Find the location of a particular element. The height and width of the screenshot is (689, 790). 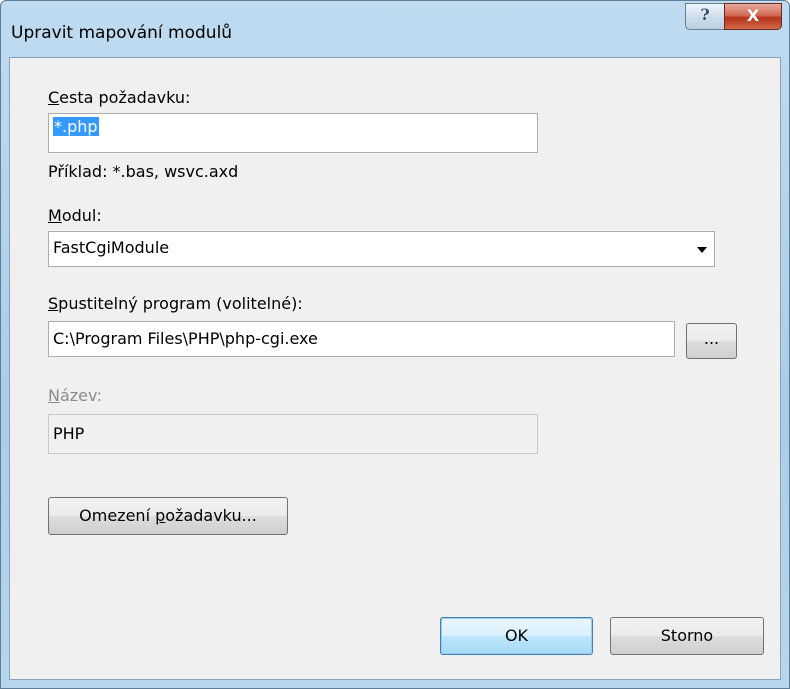

chevron-down-icon is located at coordinates (702, 250).